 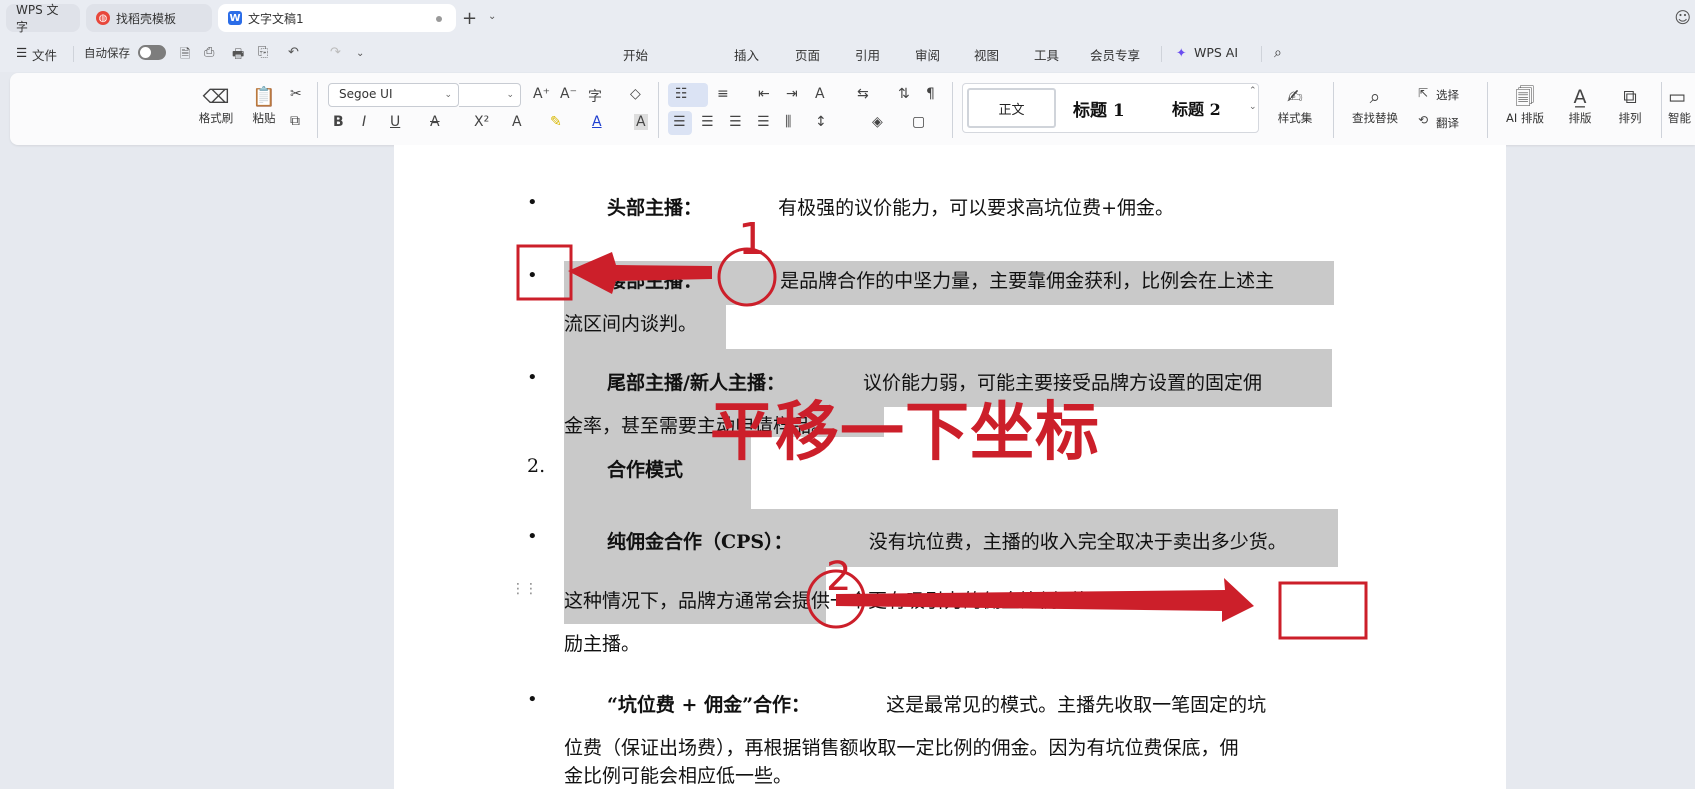 What do you see at coordinates (366, 94) in the screenshot?
I see `font-name-value: Segoe UI` at bounding box center [366, 94].